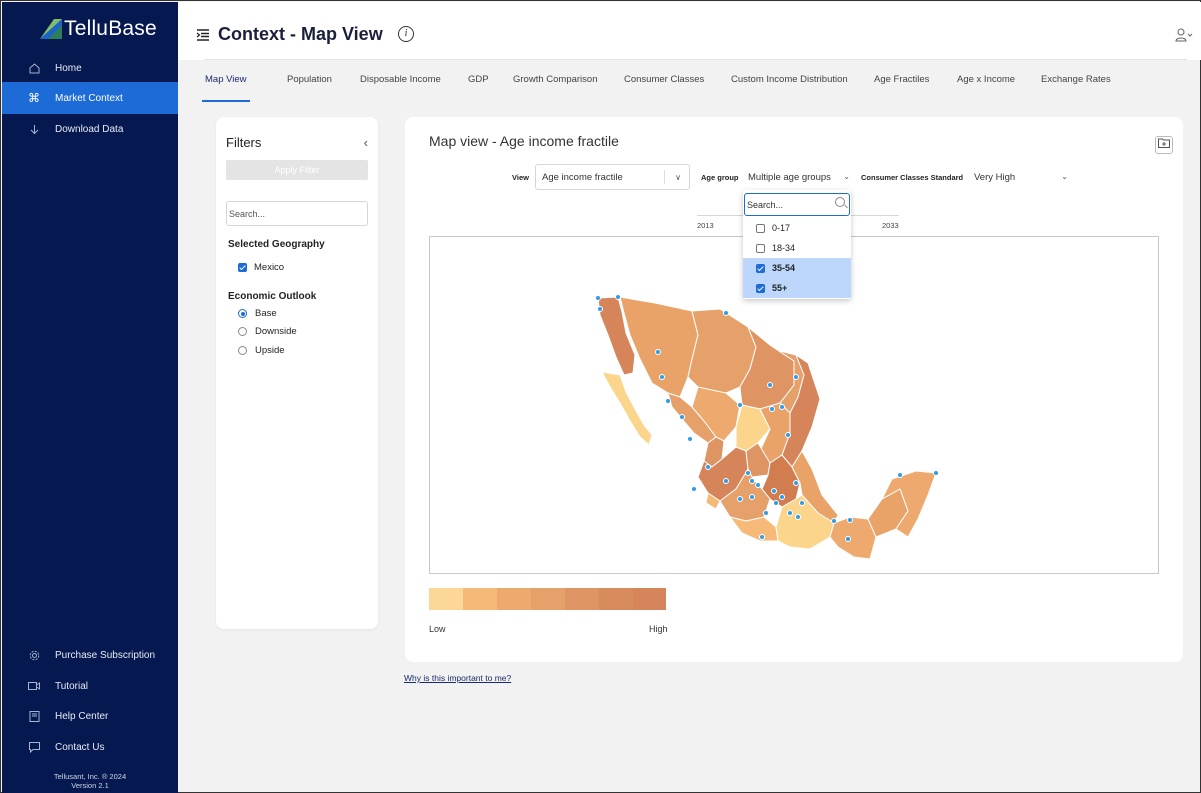 This screenshot has width=1201, height=793. What do you see at coordinates (784, 248) in the screenshot?
I see `age-option-label: 18-34` at bounding box center [784, 248].